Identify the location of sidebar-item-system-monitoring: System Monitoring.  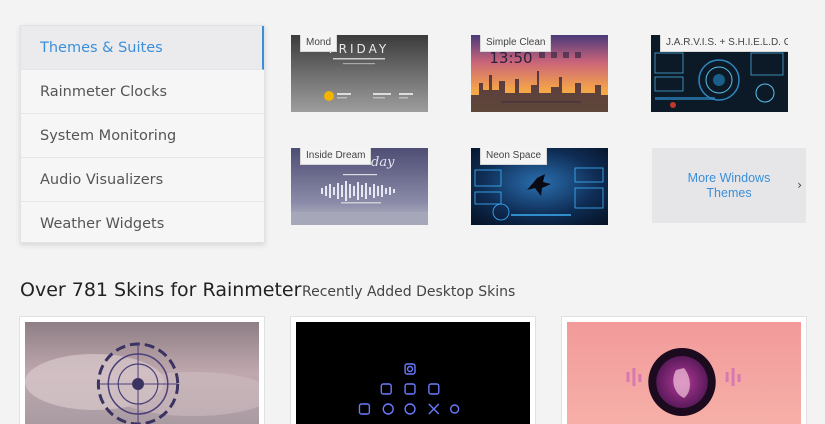
(142, 136).